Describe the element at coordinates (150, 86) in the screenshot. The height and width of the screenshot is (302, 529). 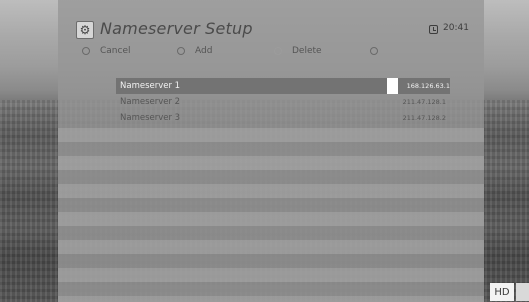
I see `nameserver-label: Nameserver 1` at that location.